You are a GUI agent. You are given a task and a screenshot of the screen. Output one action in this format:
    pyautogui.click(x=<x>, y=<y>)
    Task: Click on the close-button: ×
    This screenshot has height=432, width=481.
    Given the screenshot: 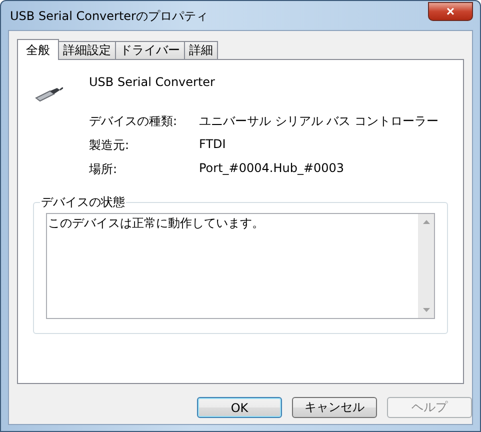 What is the action you would take?
    pyautogui.click(x=450, y=11)
    